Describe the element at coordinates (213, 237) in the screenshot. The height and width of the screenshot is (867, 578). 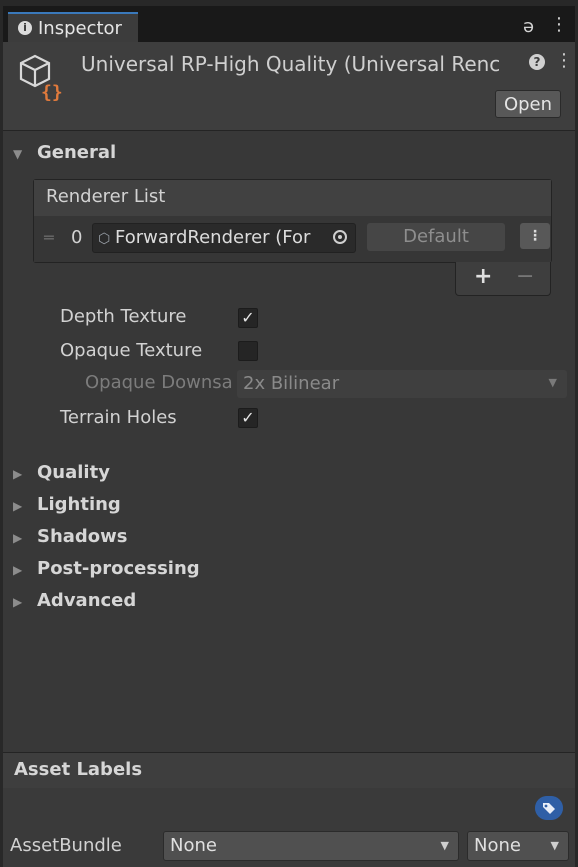
I see `renderer-name: ForwardRenderer (For` at that location.